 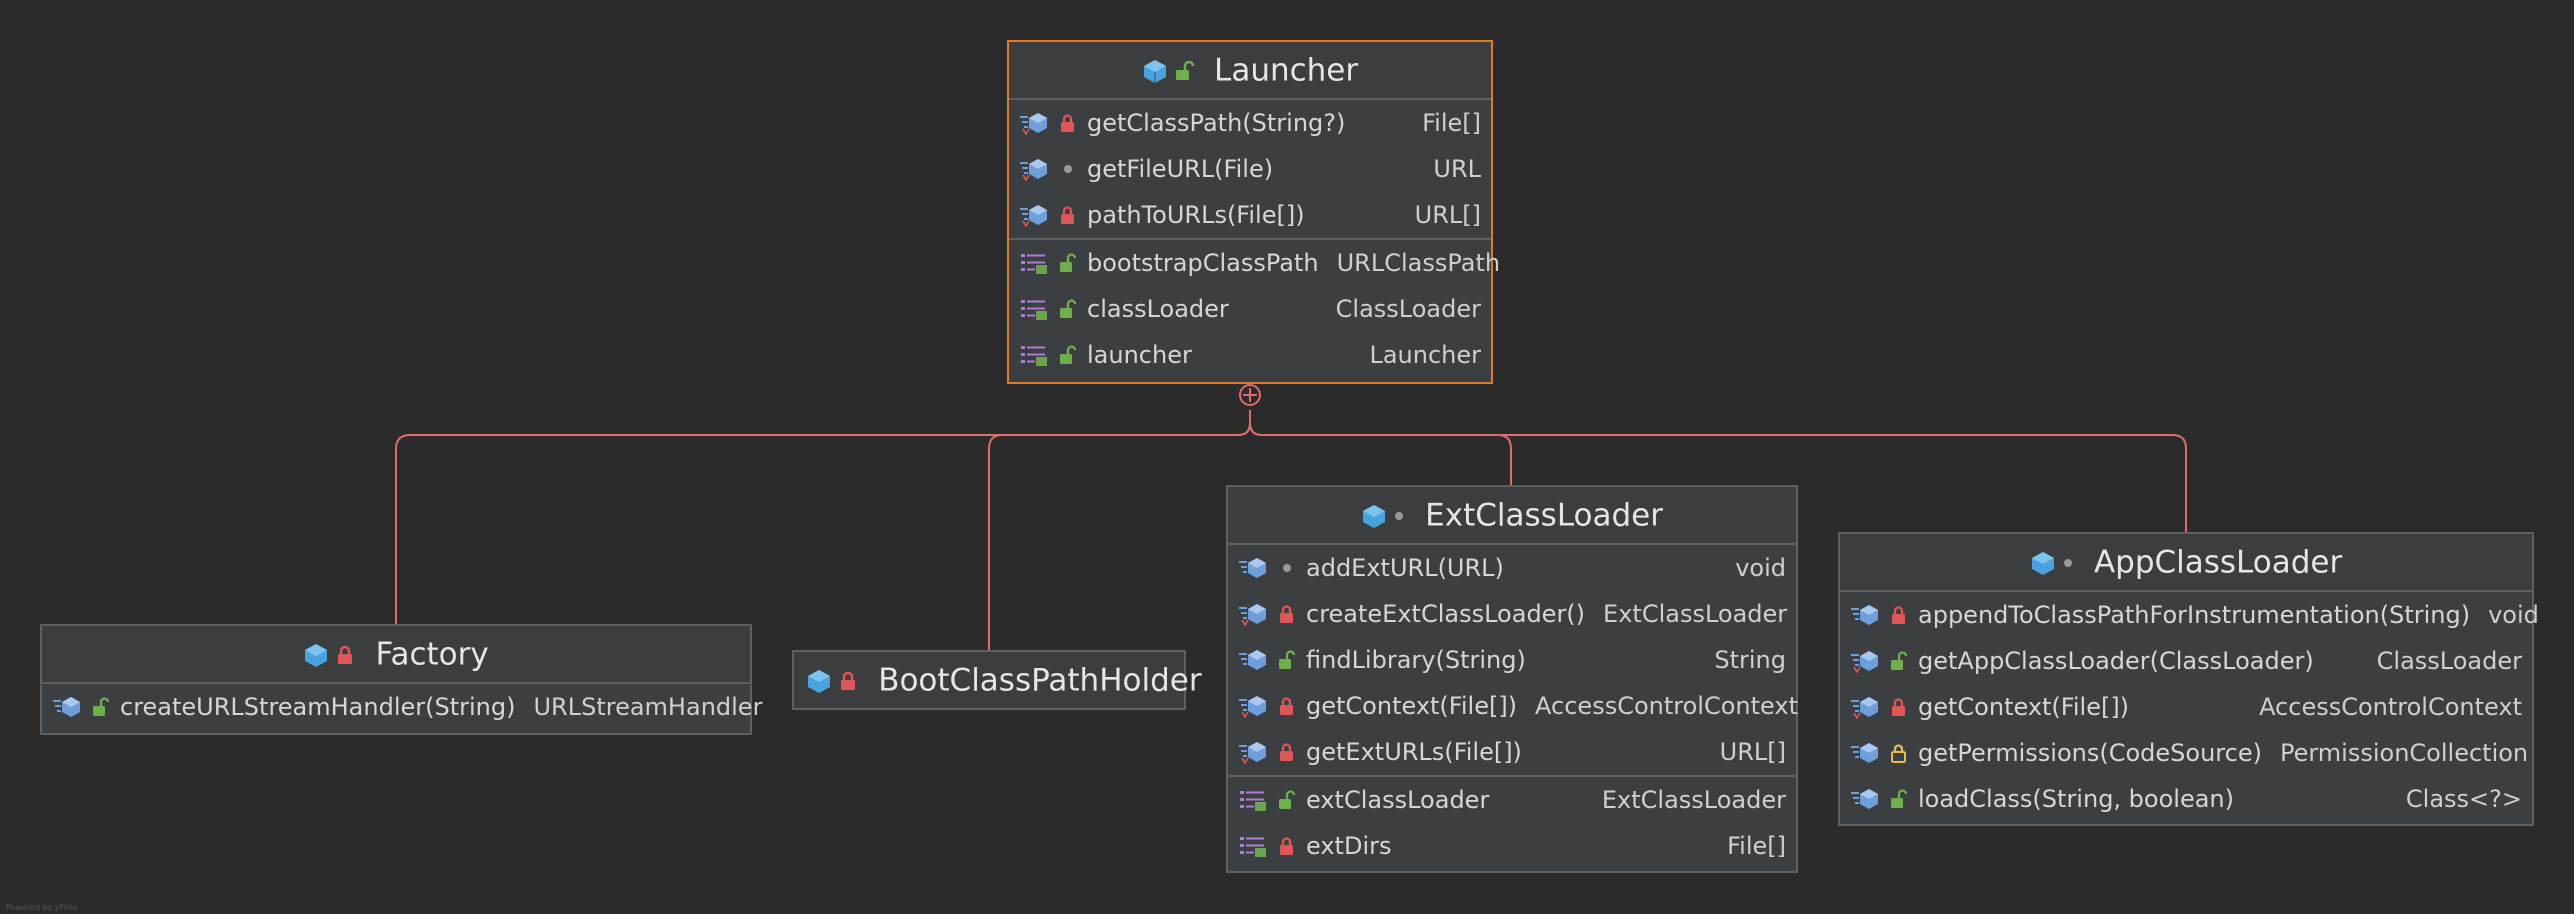 What do you see at coordinates (1451, 123) in the screenshot?
I see `member-type: File[]` at bounding box center [1451, 123].